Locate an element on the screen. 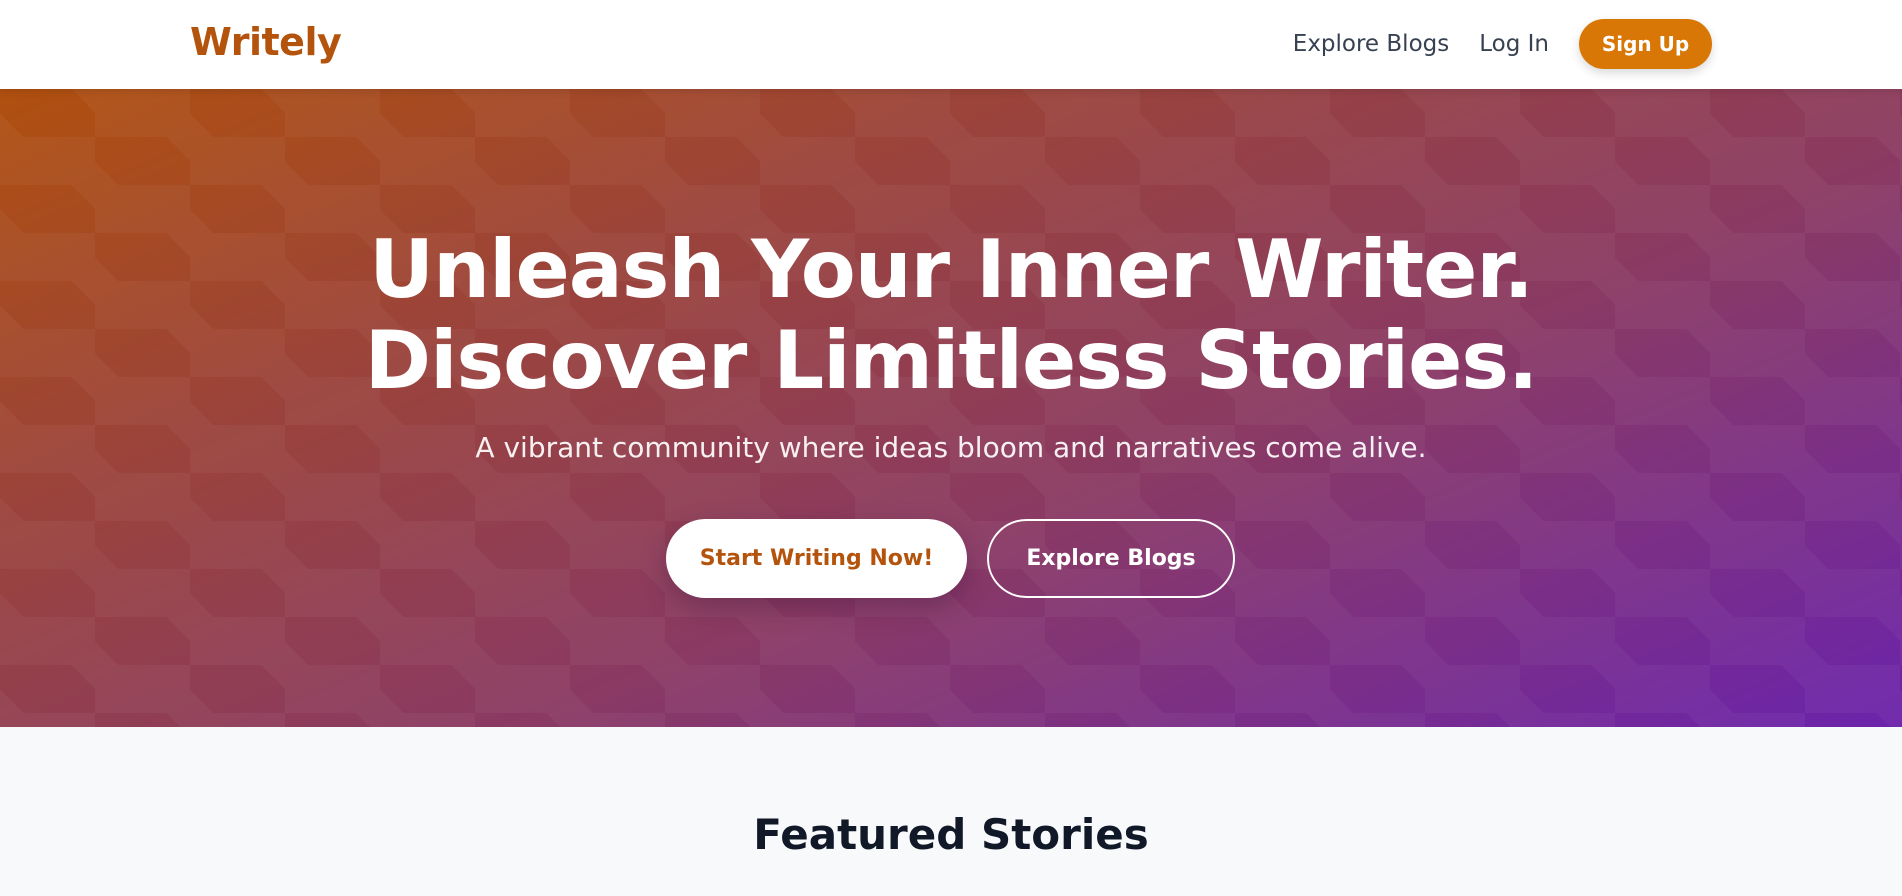 Image resolution: width=1902 pixels, height=896 pixels. nav-explore-blogs-link: Explore Blogs is located at coordinates (1371, 44).